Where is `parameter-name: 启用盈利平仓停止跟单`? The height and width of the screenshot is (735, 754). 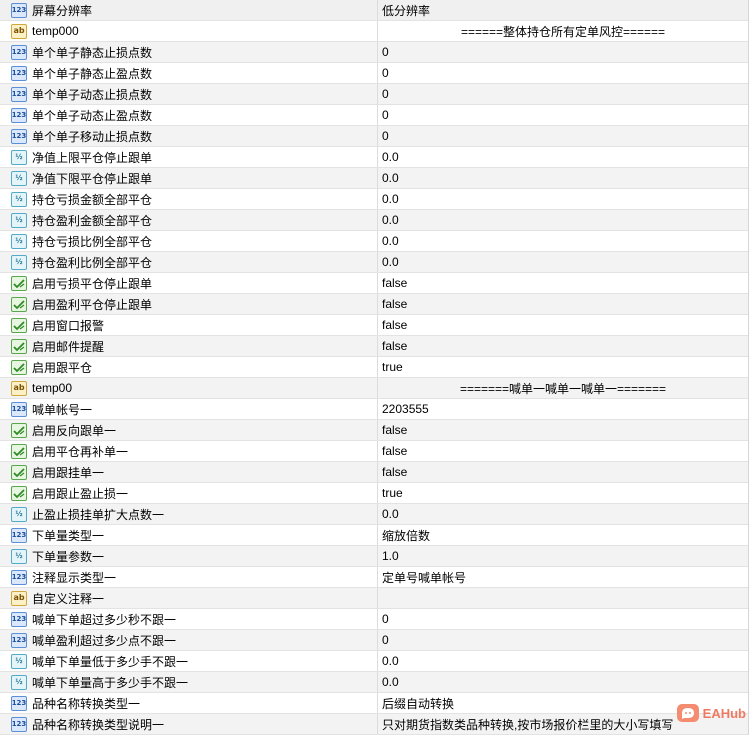 parameter-name: 启用盈利平仓停止跟单 is located at coordinates (92, 304).